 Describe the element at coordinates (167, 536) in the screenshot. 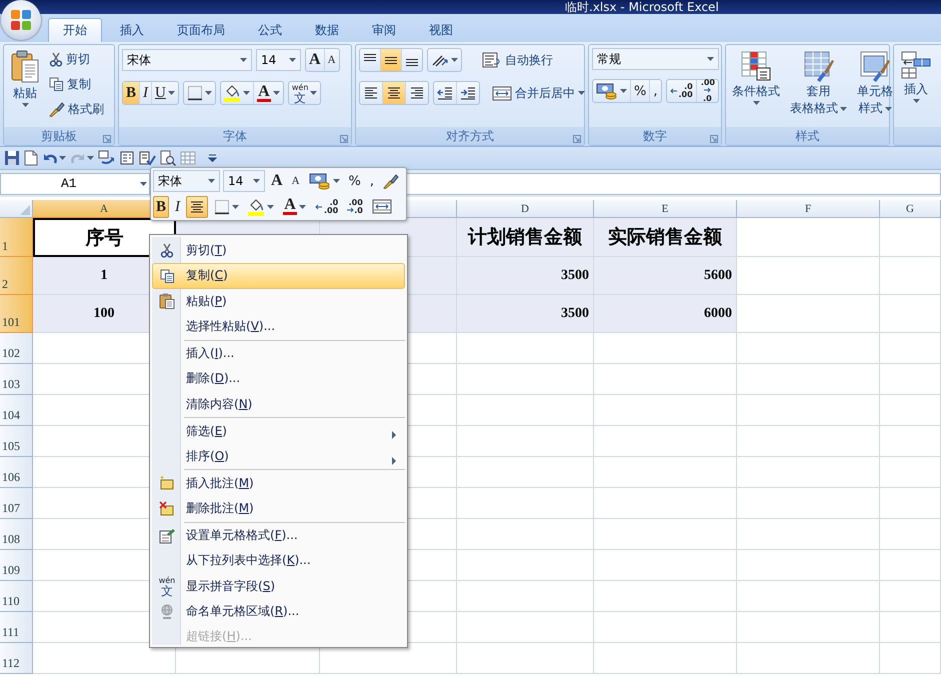

I see `format-cells-icon` at that location.